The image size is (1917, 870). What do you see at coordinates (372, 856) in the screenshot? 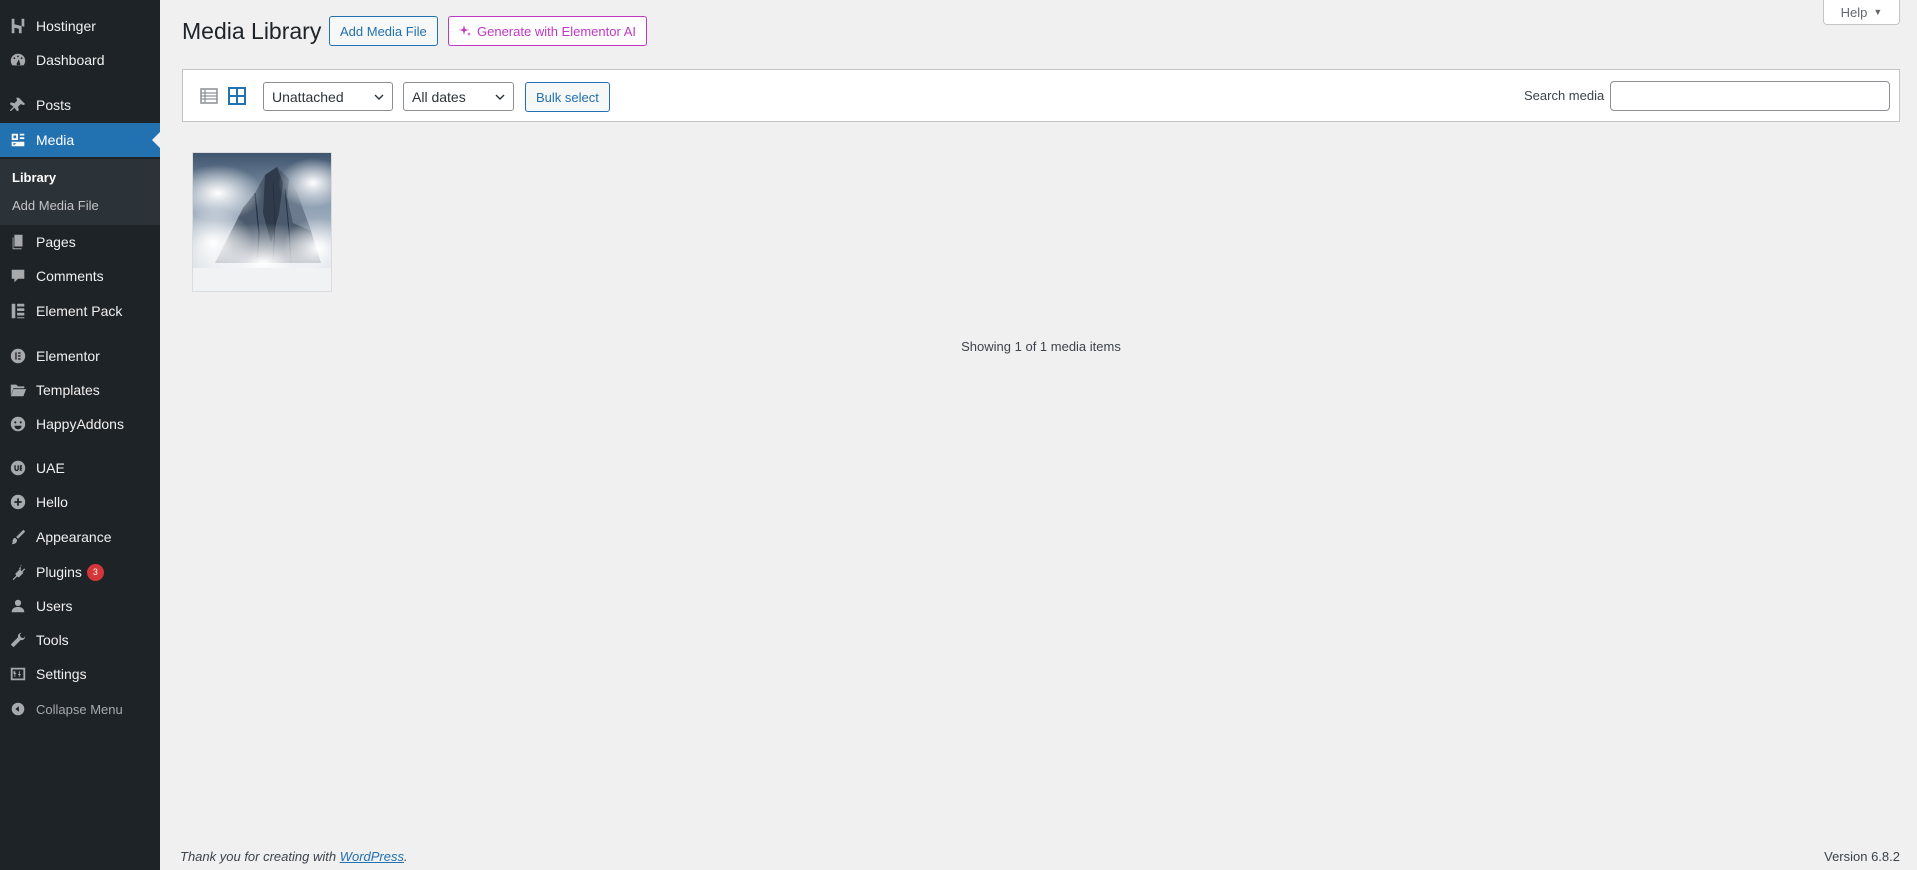
I see `wordpress-link: WordPress` at bounding box center [372, 856].